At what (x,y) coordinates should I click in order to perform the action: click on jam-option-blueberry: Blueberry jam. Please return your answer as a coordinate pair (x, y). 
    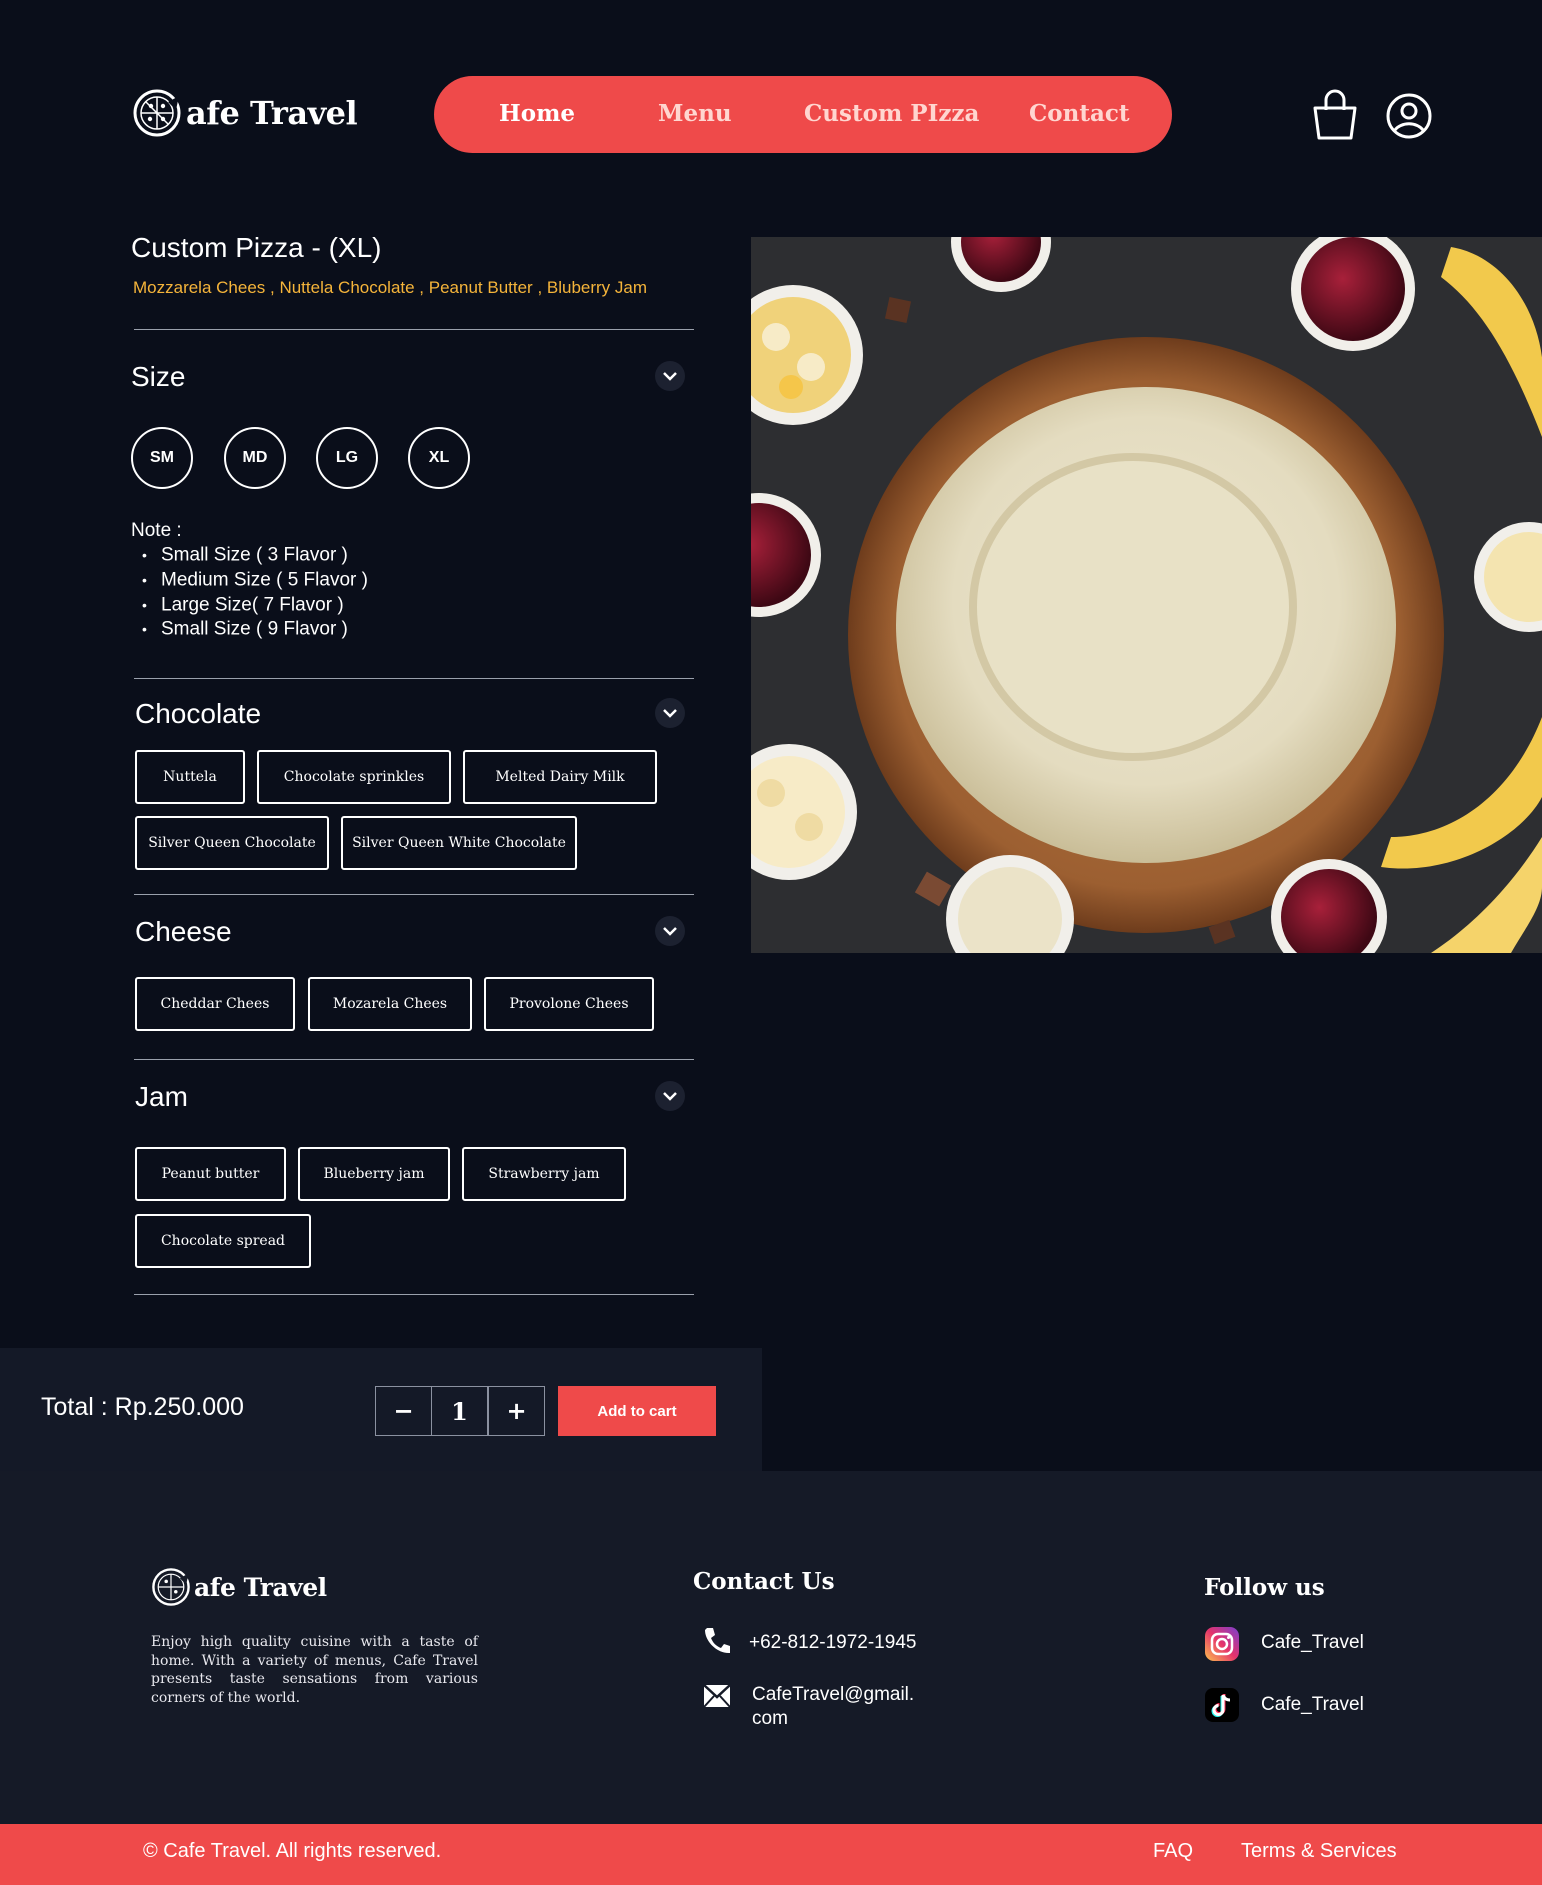
    Looking at the image, I should click on (374, 1174).